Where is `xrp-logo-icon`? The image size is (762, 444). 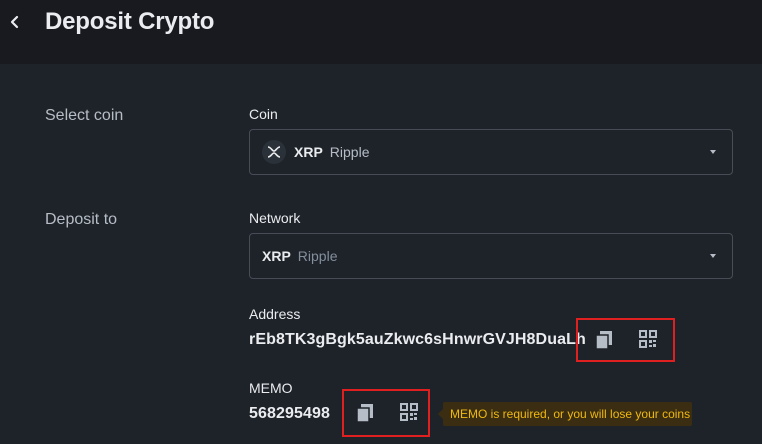
xrp-logo-icon is located at coordinates (274, 152).